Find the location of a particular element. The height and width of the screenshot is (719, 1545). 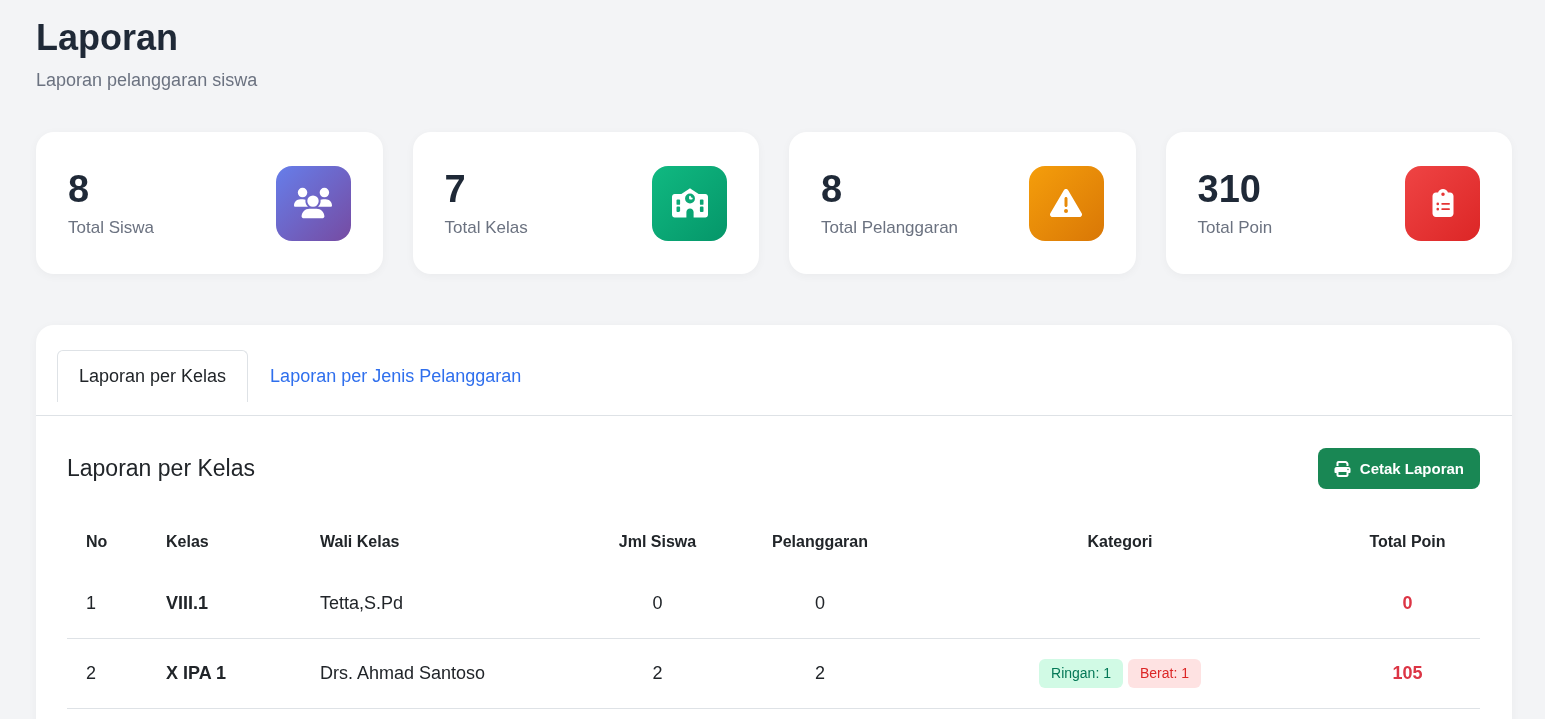

table-cell: Drs. Ahmad Santoso is located at coordinates (440, 673).